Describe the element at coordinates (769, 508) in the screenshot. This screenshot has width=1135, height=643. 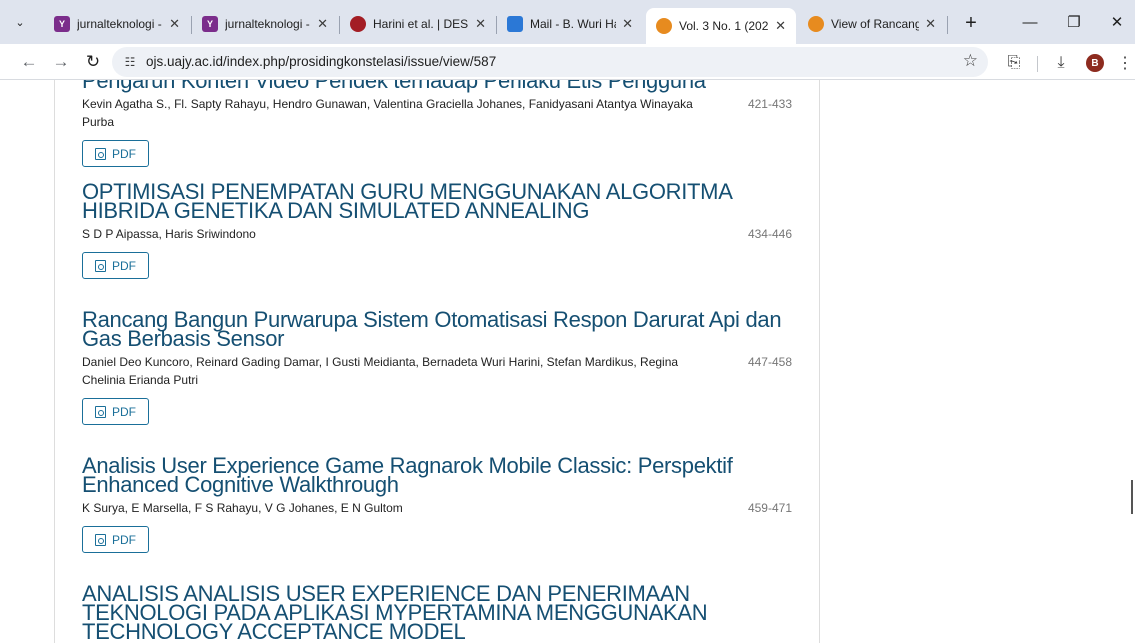
I see `article-pages: 459-471` at that location.